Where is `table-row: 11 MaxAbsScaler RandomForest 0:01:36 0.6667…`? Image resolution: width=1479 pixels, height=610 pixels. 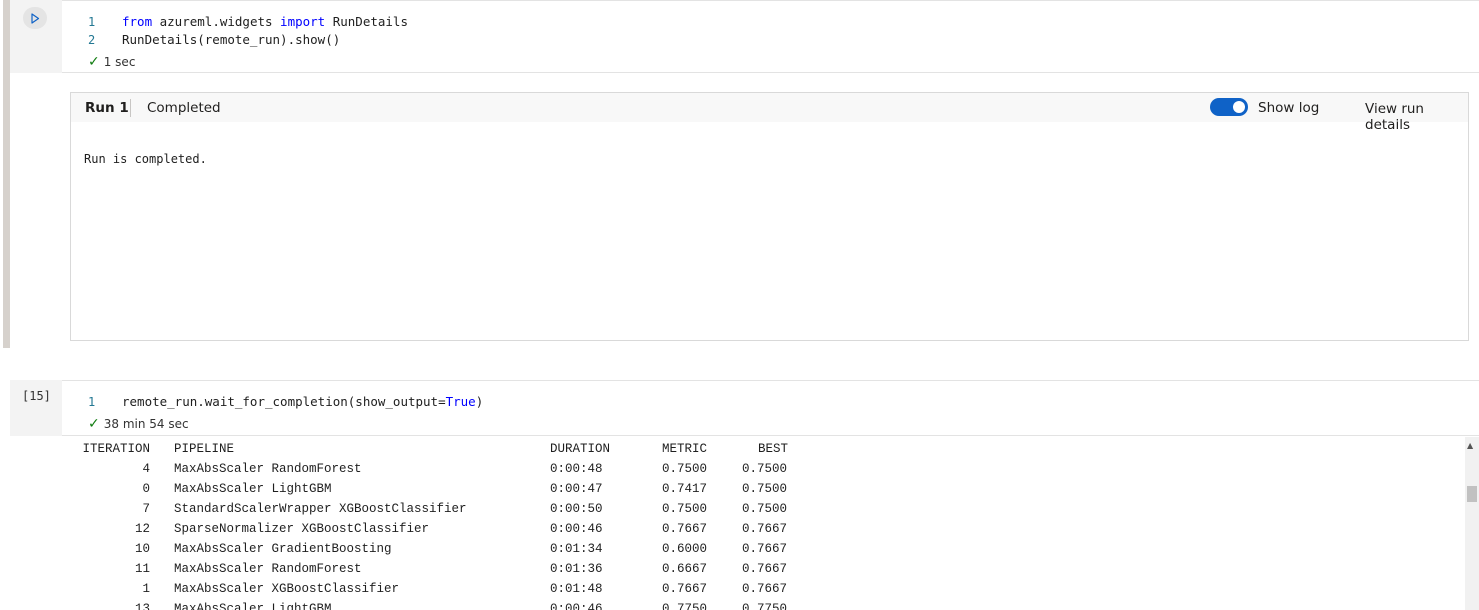 table-row: 11 MaxAbsScaler RandomForest 0:01:36 0.6667… is located at coordinates (732, 572).